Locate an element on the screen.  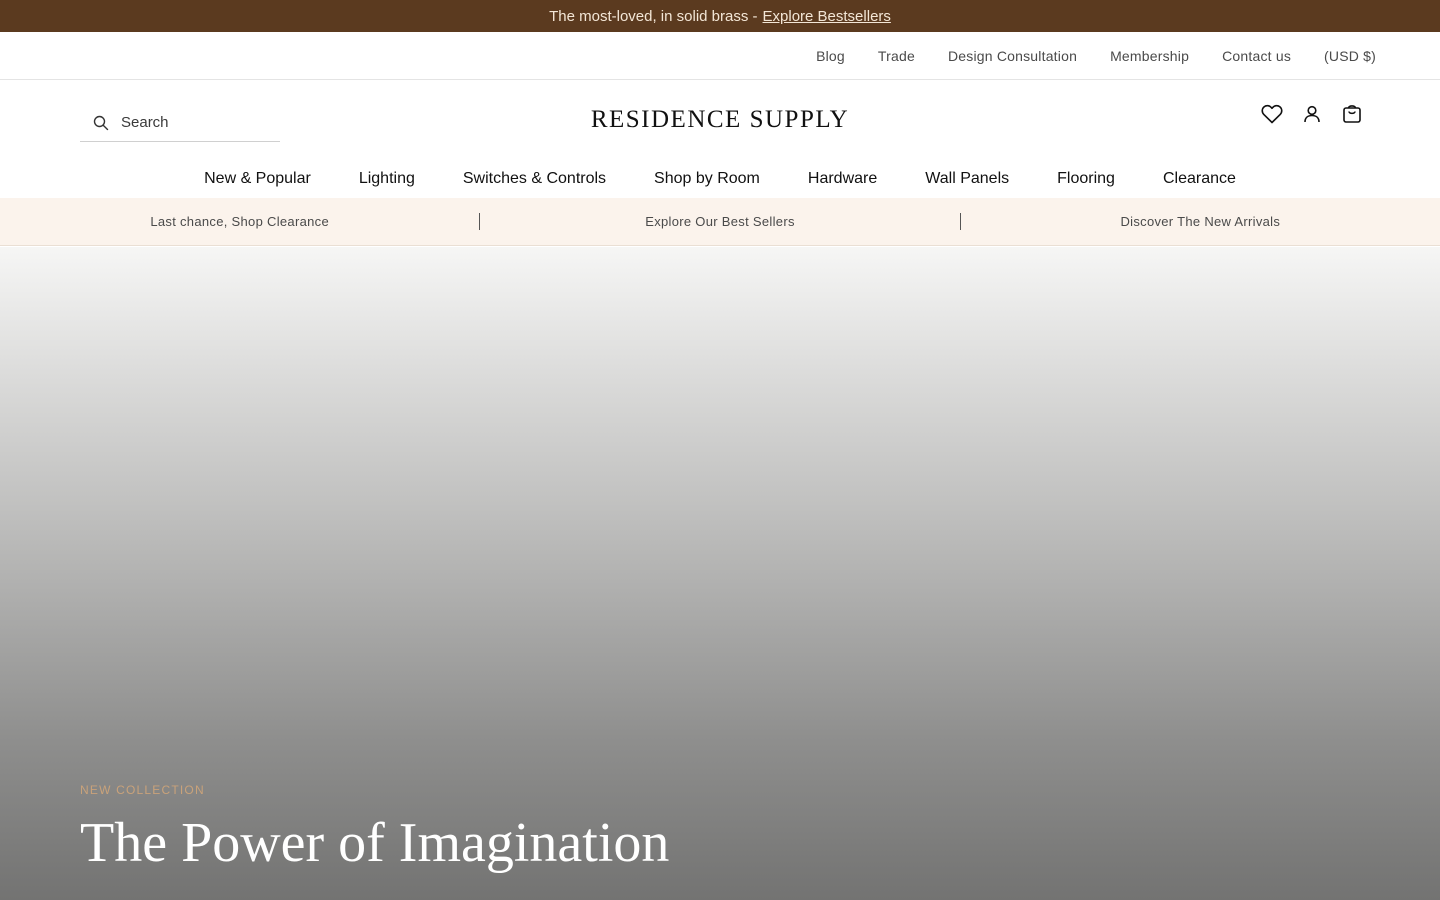
site-logo: RESIDENCE SUPPLY is located at coordinates (720, 120).